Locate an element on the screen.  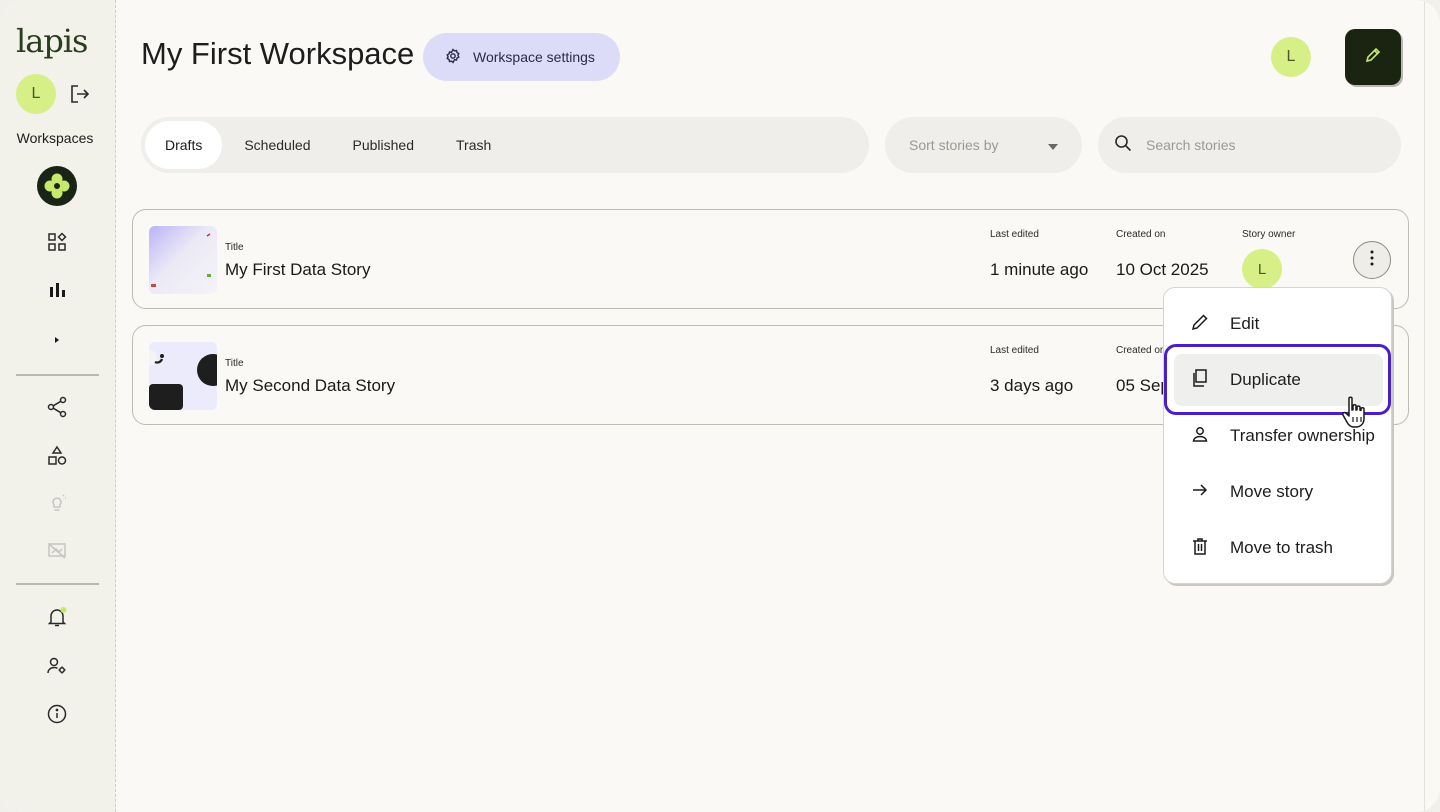
new-story-button is located at coordinates (1373, 57).